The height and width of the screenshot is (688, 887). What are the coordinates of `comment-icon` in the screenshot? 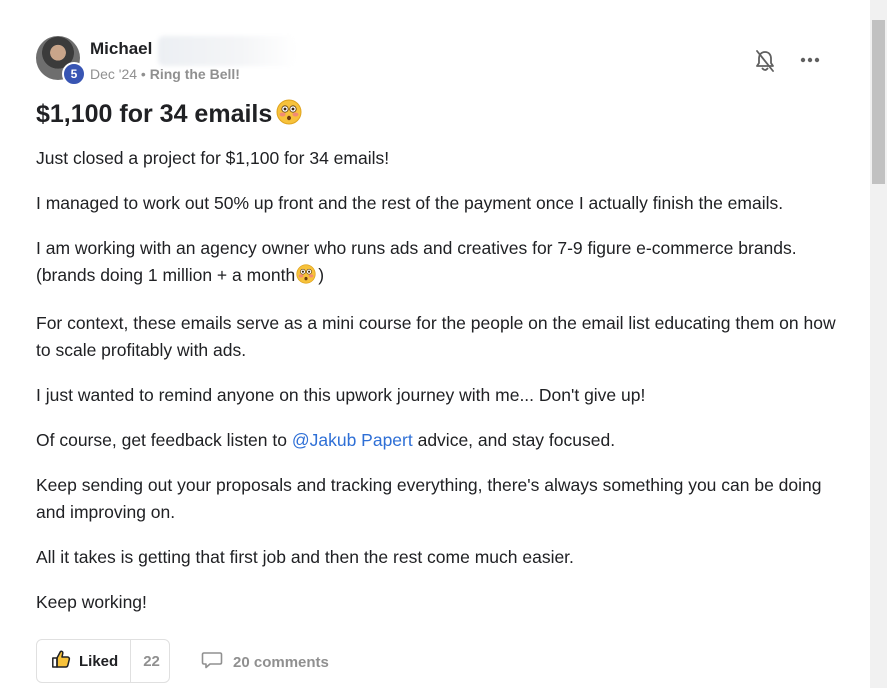 It's located at (212, 662).